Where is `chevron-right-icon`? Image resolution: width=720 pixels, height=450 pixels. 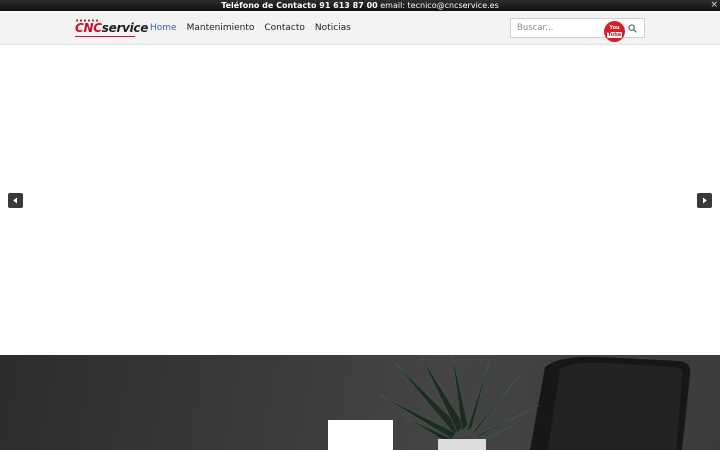
chevron-right-icon is located at coordinates (705, 200).